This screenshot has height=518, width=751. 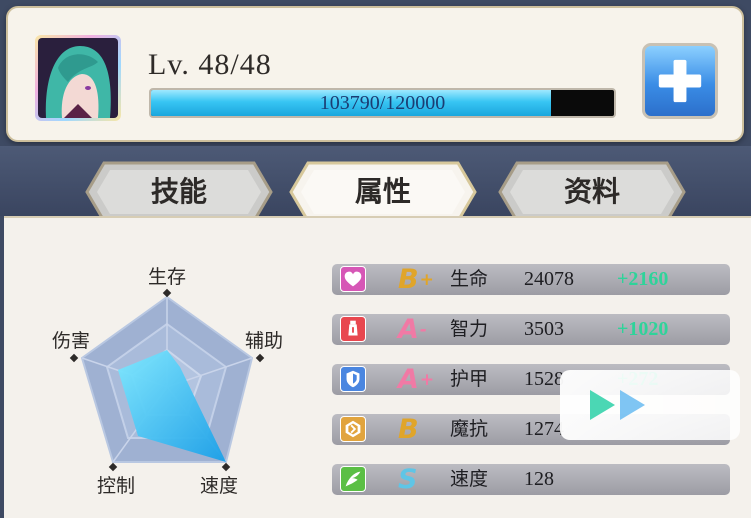 I want to click on stat-row-armor: A+ 护甲 1528 +272, so click(x=531, y=379).